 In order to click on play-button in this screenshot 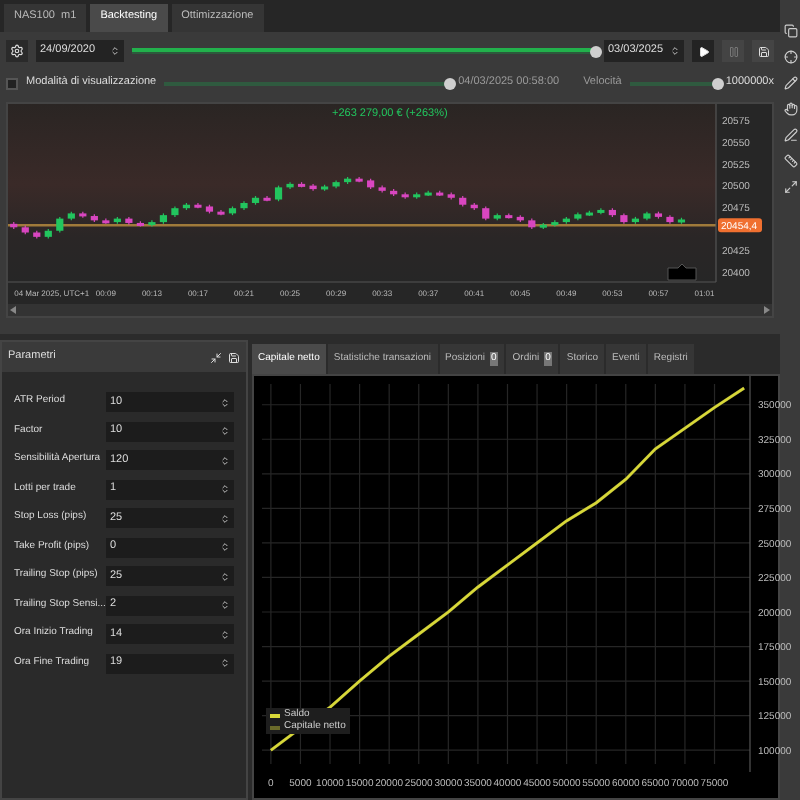, I will do `click(703, 51)`.